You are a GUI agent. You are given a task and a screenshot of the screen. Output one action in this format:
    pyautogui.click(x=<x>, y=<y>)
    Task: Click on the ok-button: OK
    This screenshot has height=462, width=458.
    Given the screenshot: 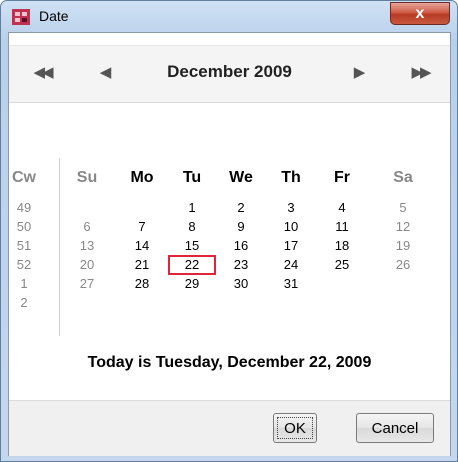 What is the action you would take?
    pyautogui.click(x=295, y=428)
    